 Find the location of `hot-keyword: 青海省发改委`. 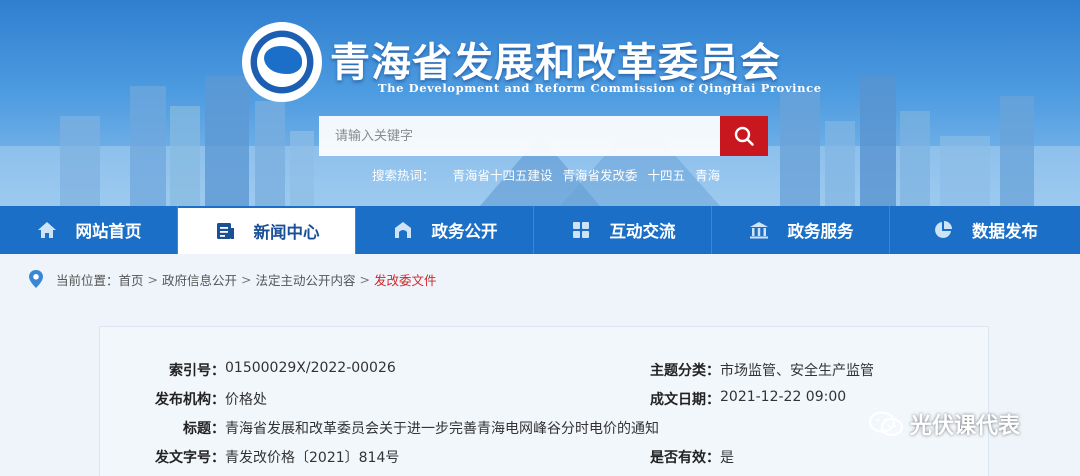

hot-keyword: 青海省发改委 is located at coordinates (600, 174).